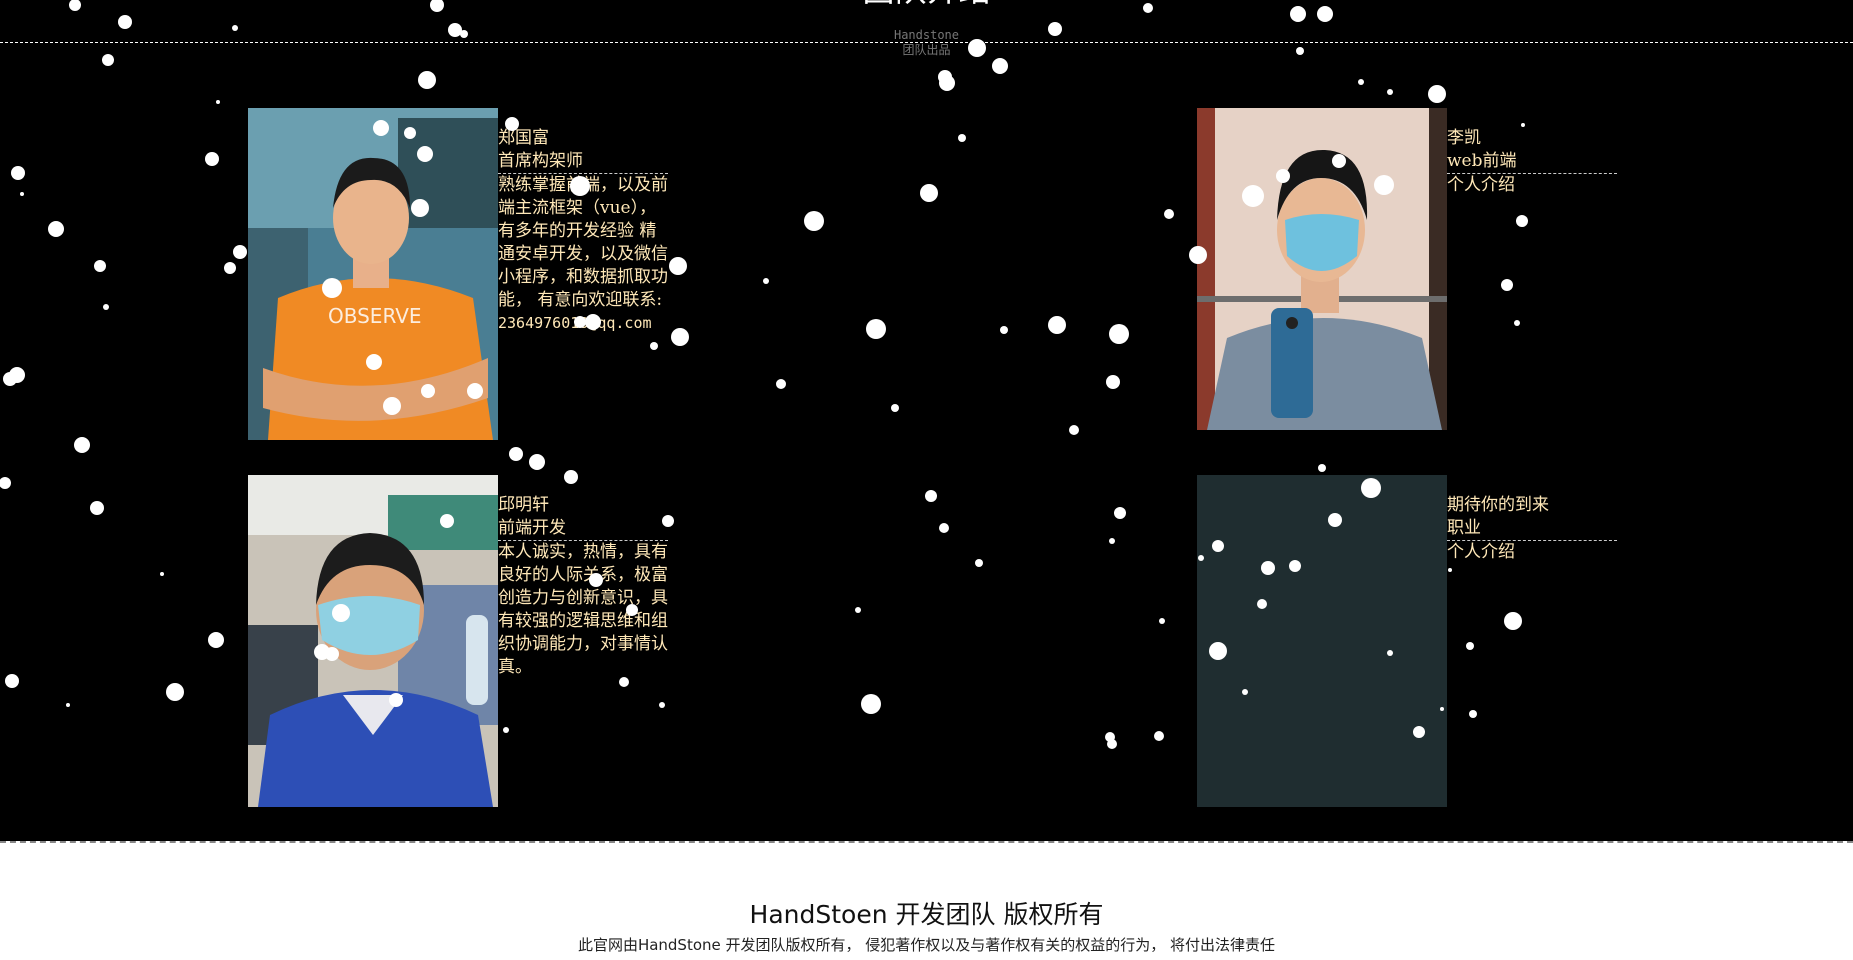 This screenshot has height=960, width=1853. I want to click on header-subtitle: Handstone 团队出品, so click(926, 43).